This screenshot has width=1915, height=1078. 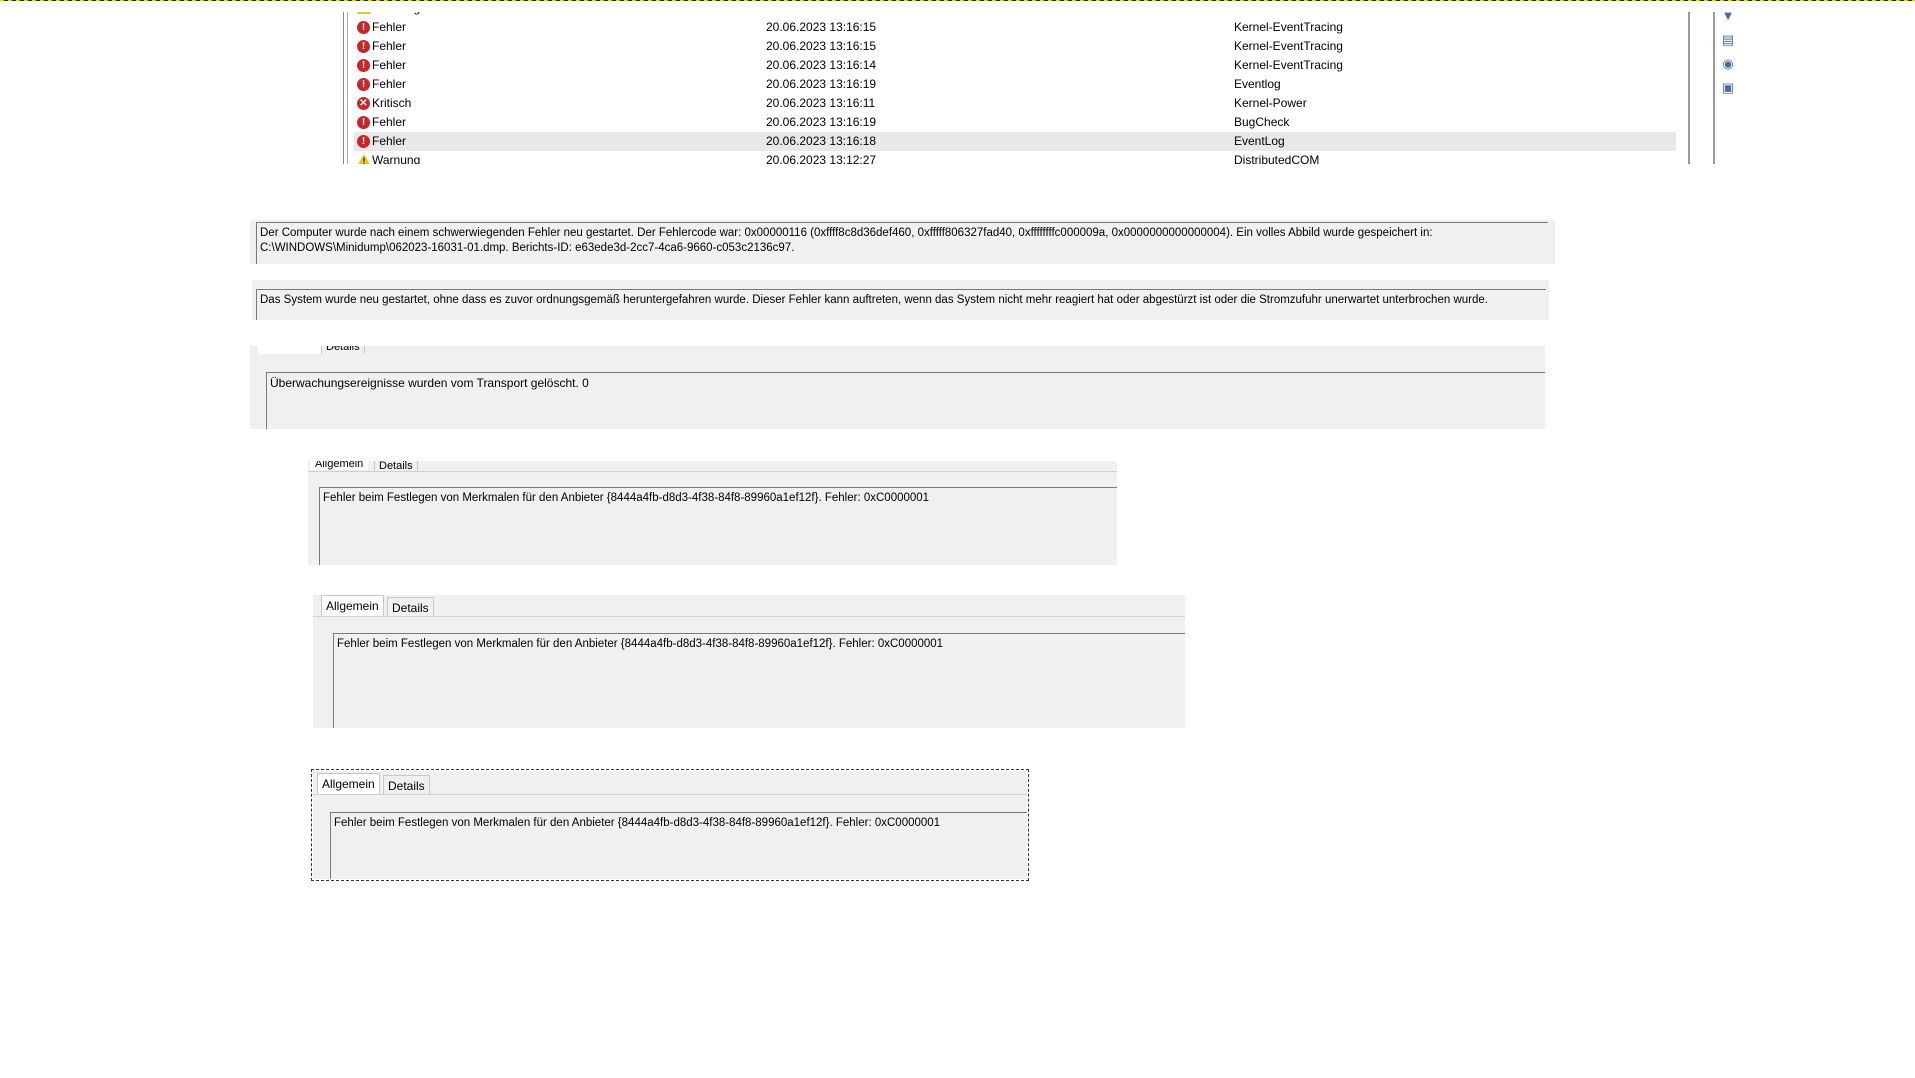 What do you see at coordinates (363, 103) in the screenshot?
I see `critical-icon: ✕` at bounding box center [363, 103].